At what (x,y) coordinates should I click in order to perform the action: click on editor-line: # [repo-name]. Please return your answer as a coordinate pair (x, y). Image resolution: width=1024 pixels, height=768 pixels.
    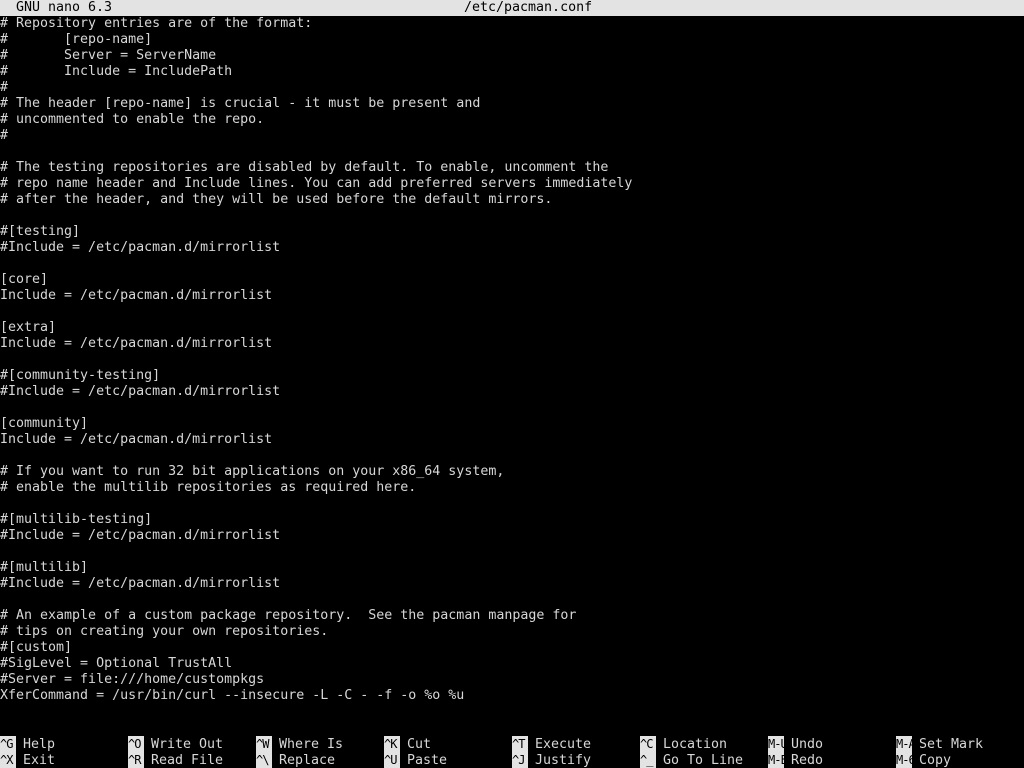
    Looking at the image, I should click on (76, 40).